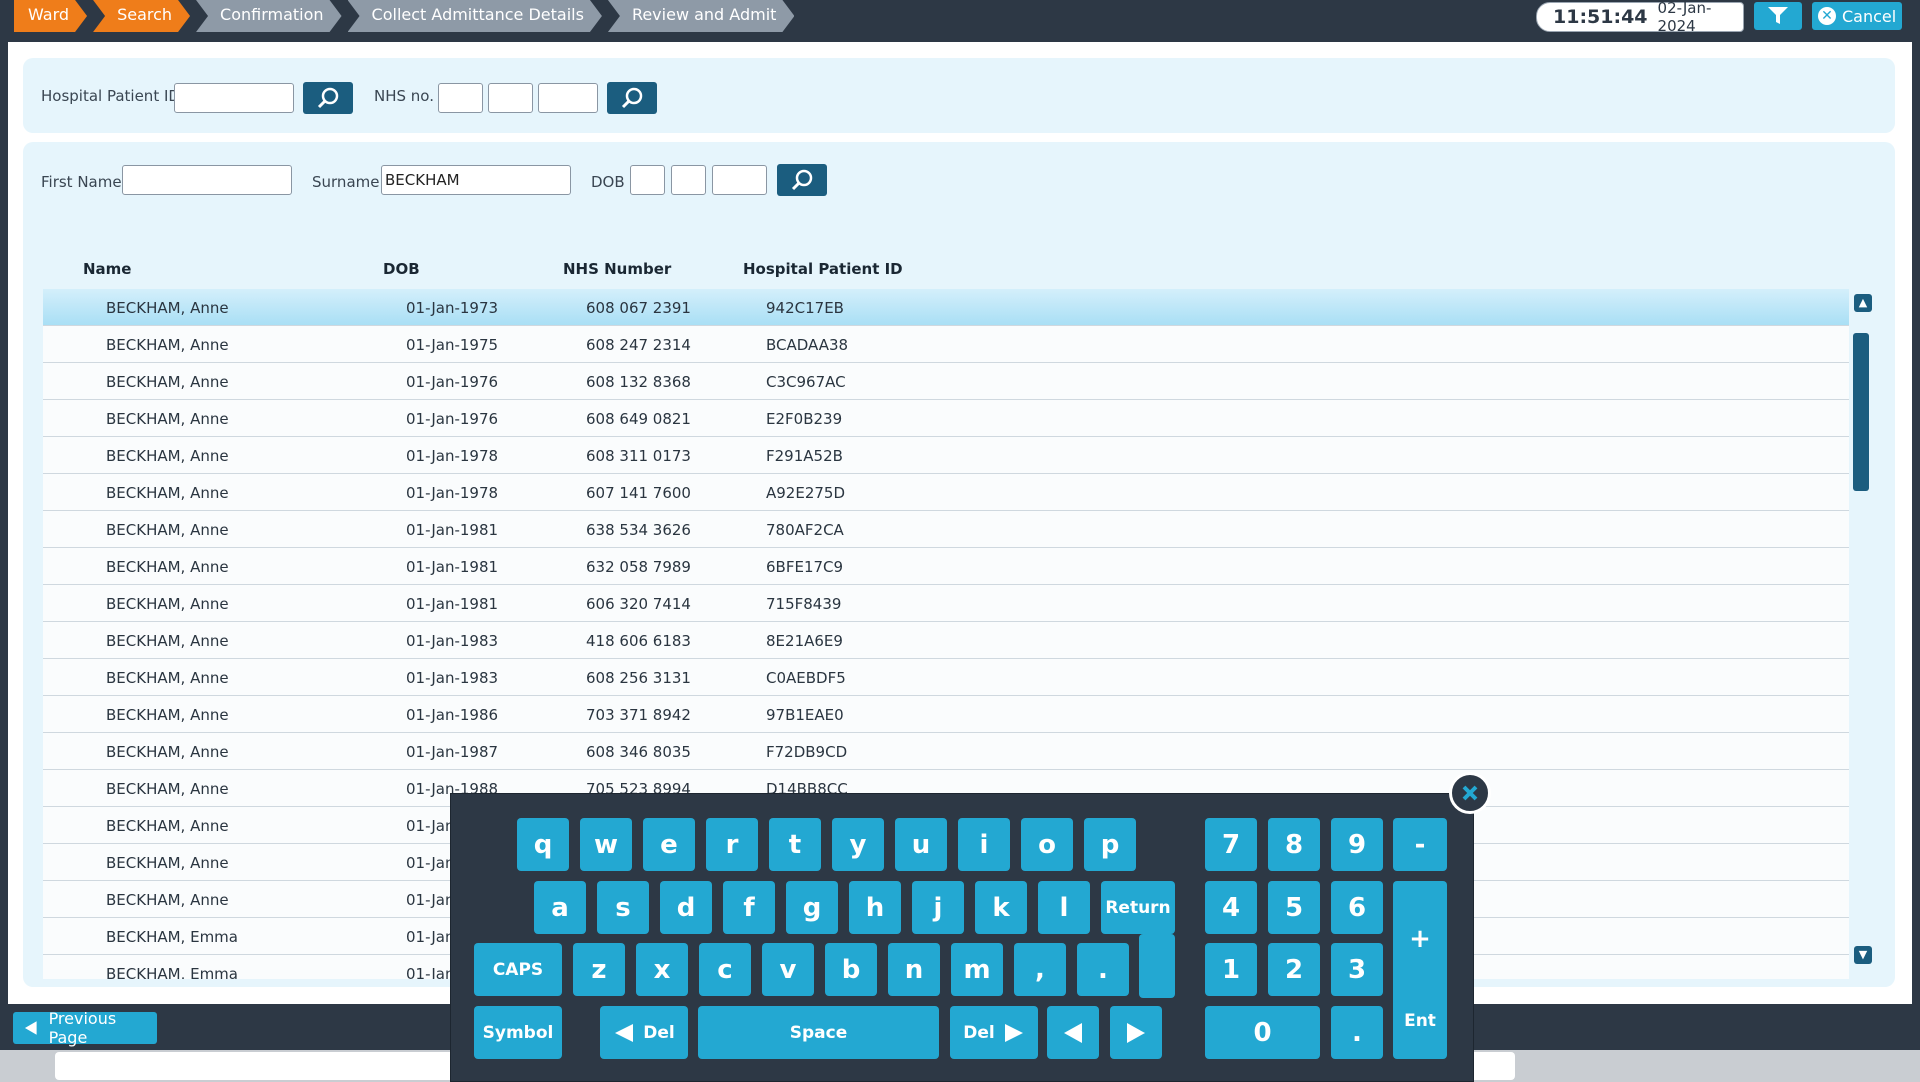 The width and height of the screenshot is (1920, 1082). What do you see at coordinates (823, 269) in the screenshot?
I see `header-hospital-patient-id: Hospital Patient ID` at bounding box center [823, 269].